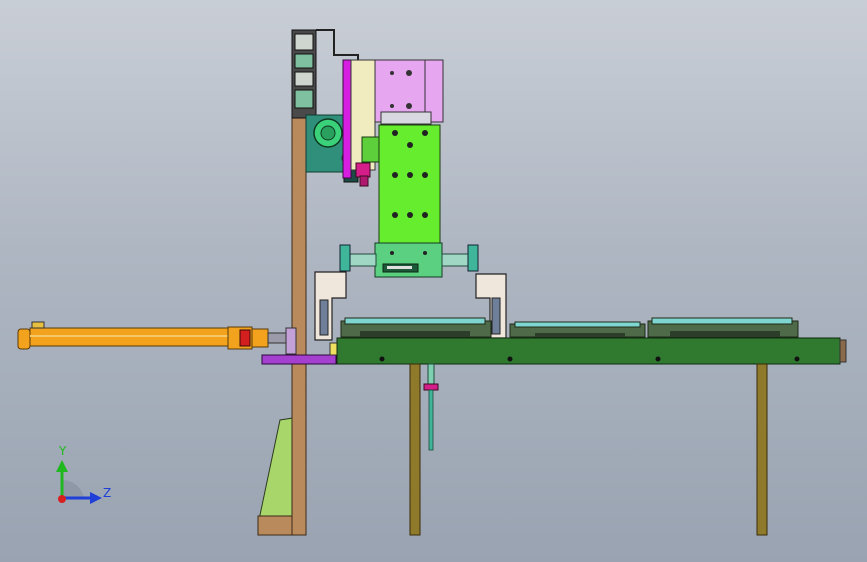 This screenshot has height=562, width=867. Describe the element at coordinates (409, 92) in the screenshot. I see `lift-cylinder` at that location.